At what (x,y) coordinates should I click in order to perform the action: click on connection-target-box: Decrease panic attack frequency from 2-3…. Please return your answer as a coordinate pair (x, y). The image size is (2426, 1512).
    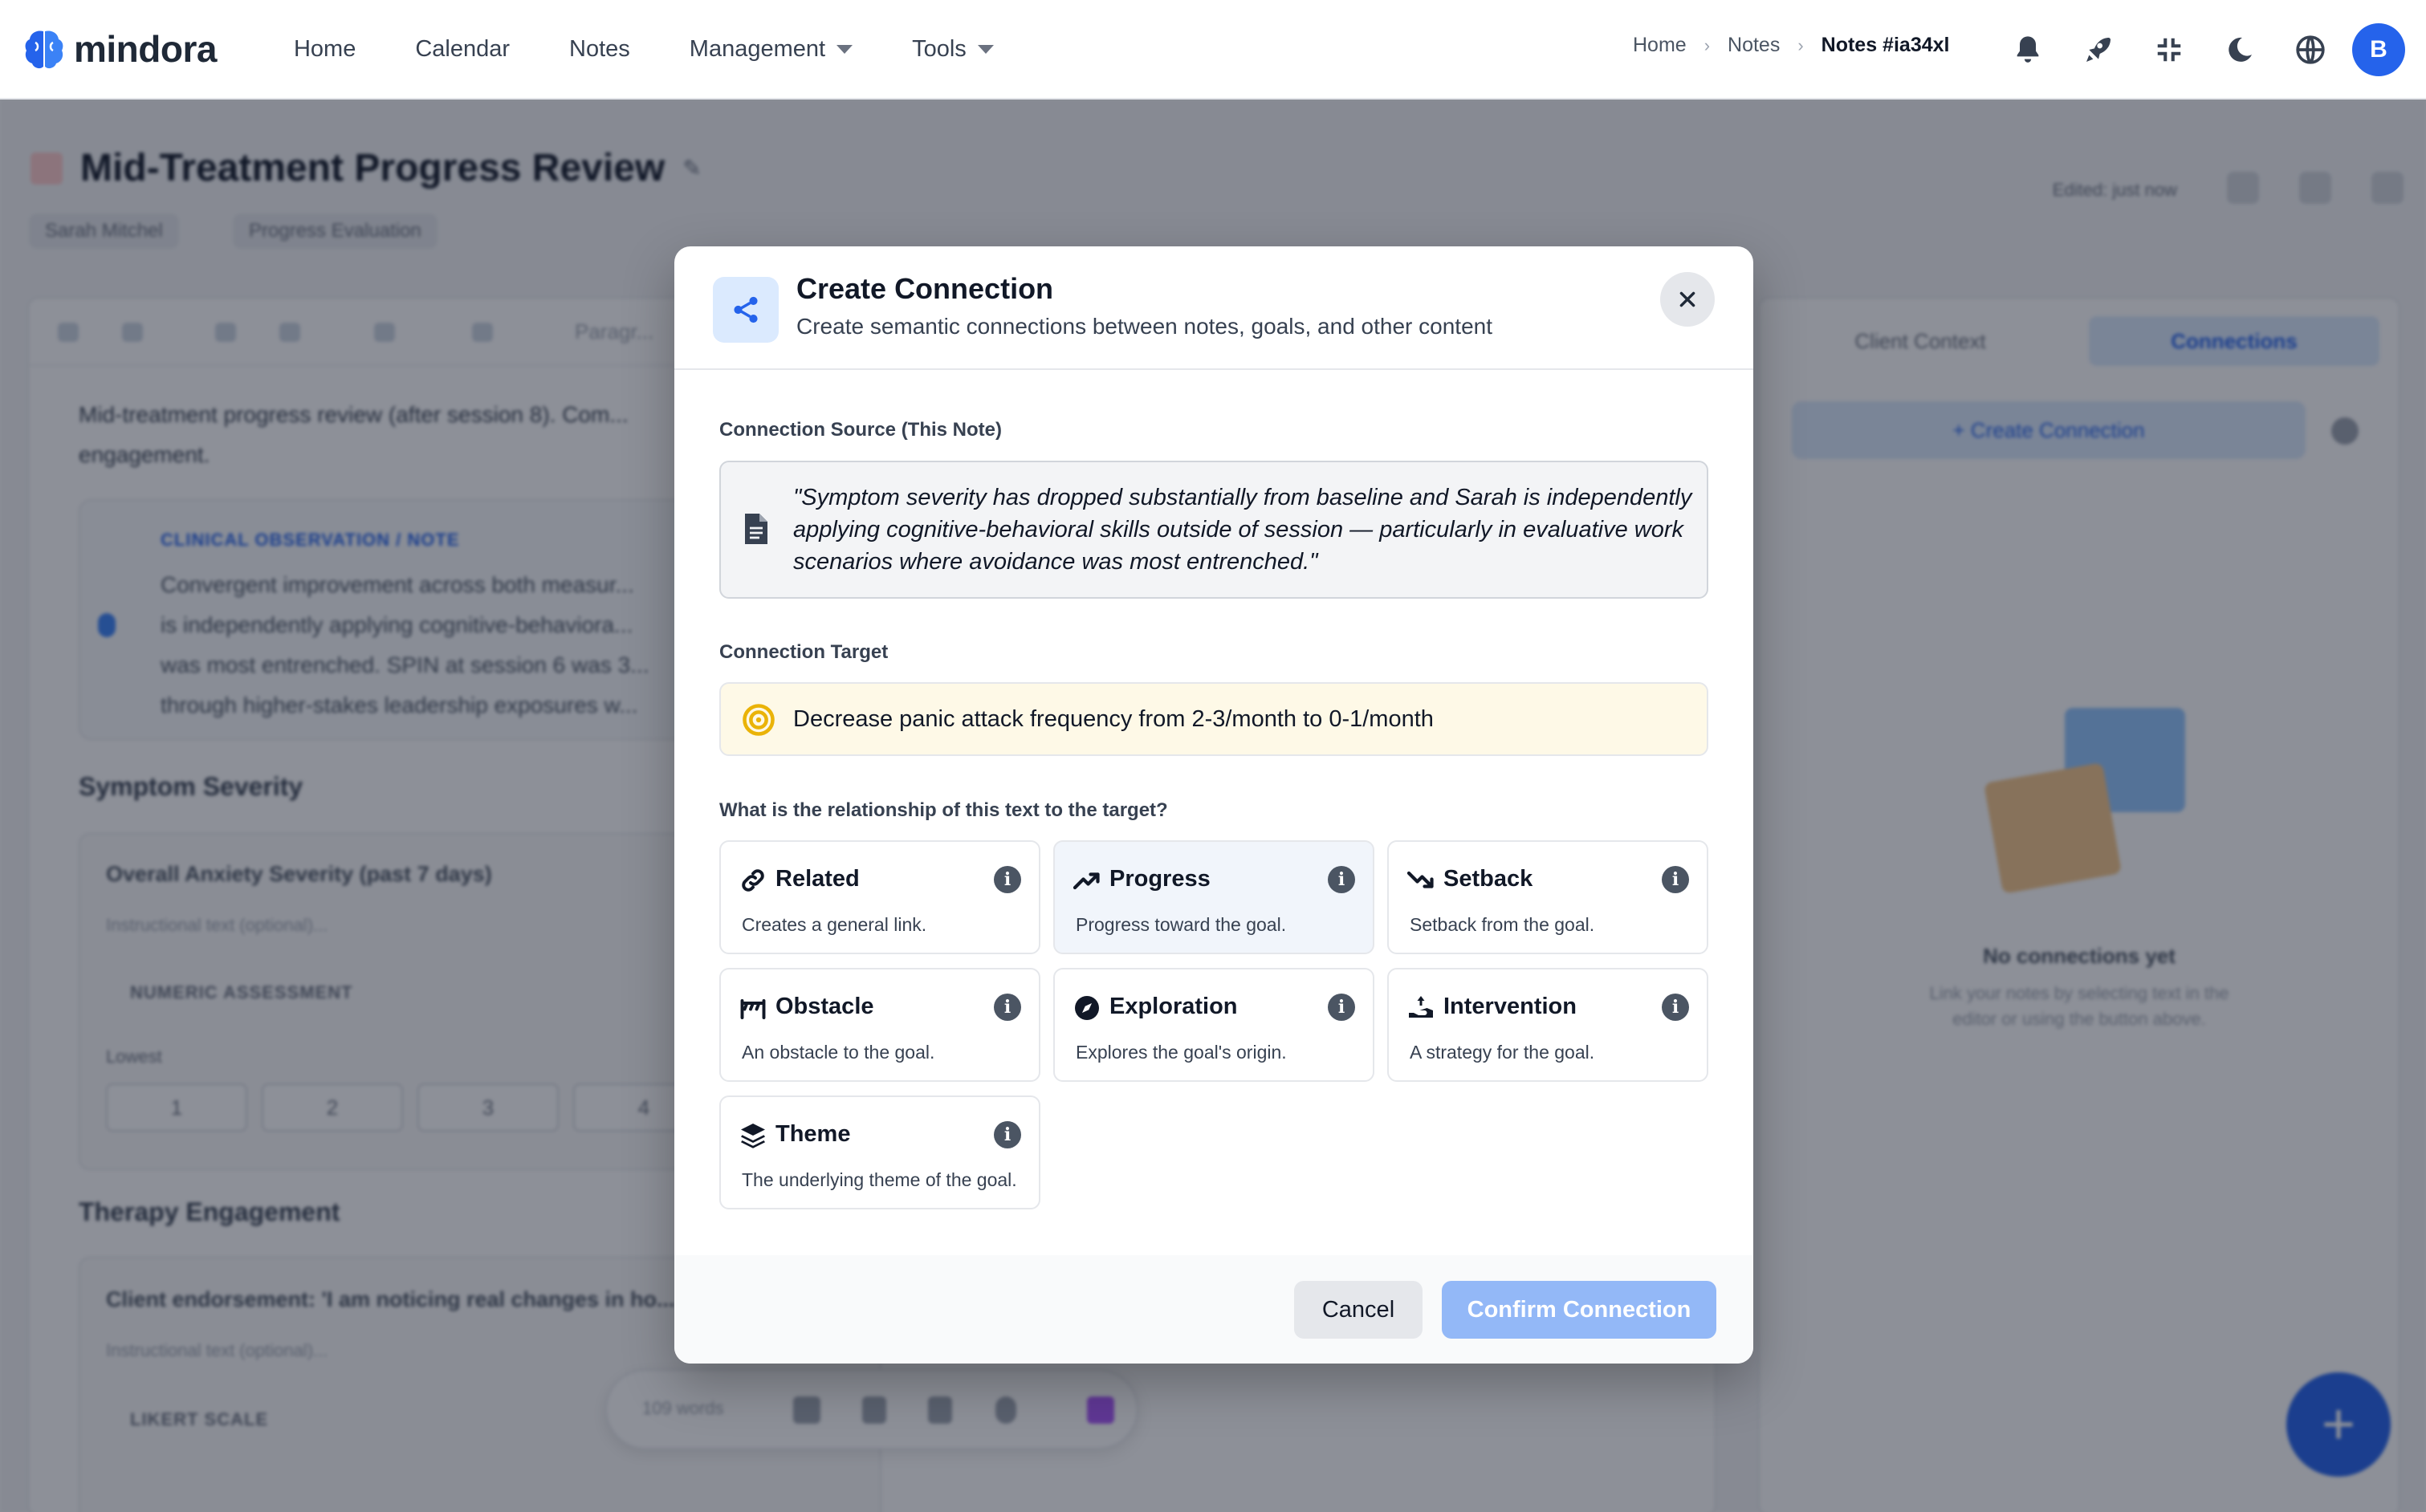
    Looking at the image, I should click on (1213, 719).